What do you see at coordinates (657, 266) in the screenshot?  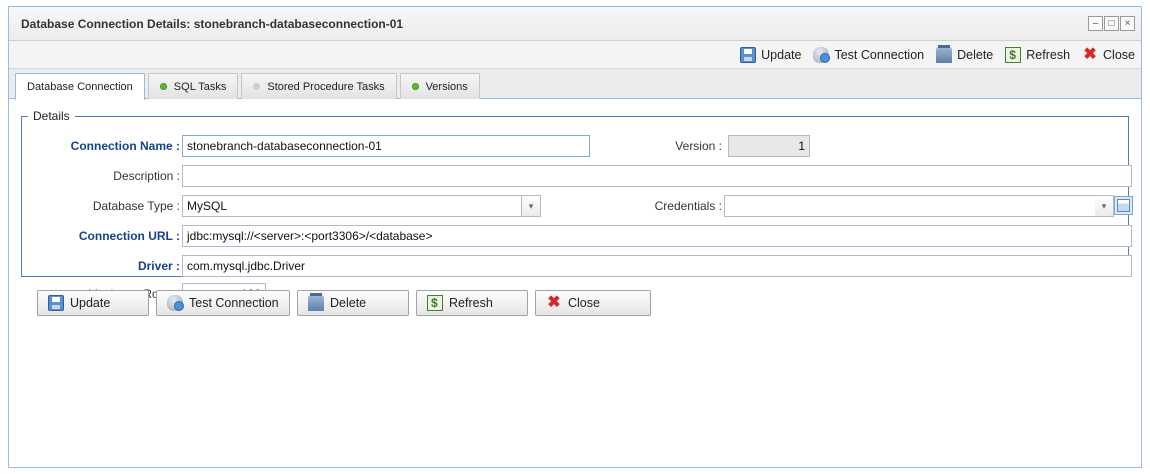 I see `driver-input: com.mysql.jdbc.Driver` at bounding box center [657, 266].